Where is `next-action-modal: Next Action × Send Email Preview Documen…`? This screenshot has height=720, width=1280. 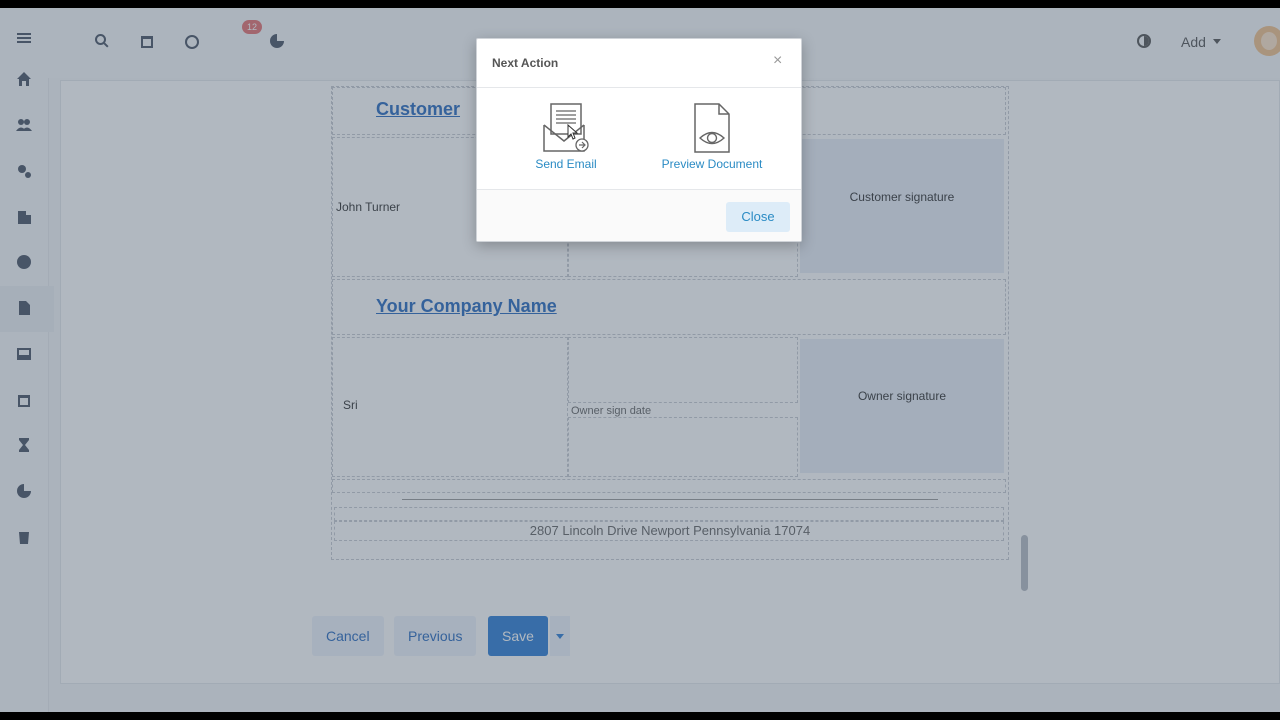
next-action-modal: Next Action × Send Email Preview Documen… is located at coordinates (639, 140).